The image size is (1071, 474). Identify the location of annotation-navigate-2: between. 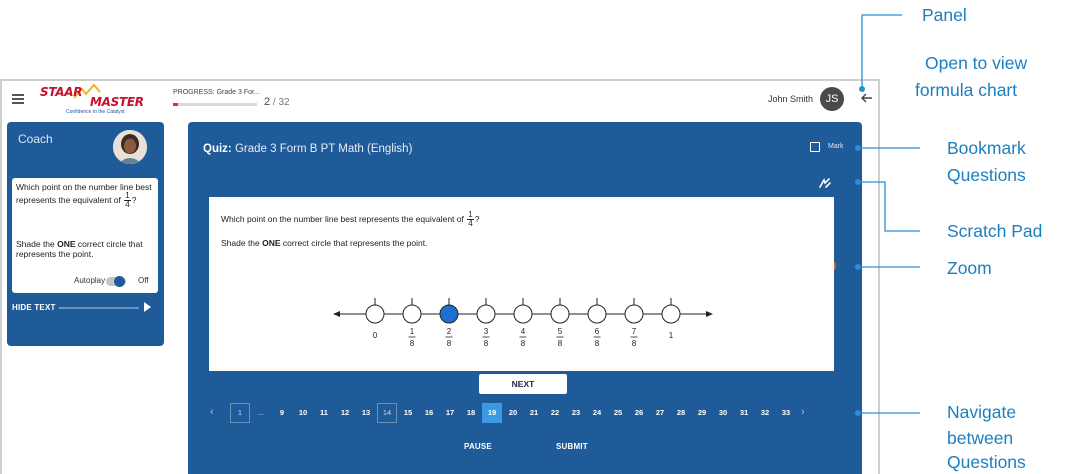
(980, 438).